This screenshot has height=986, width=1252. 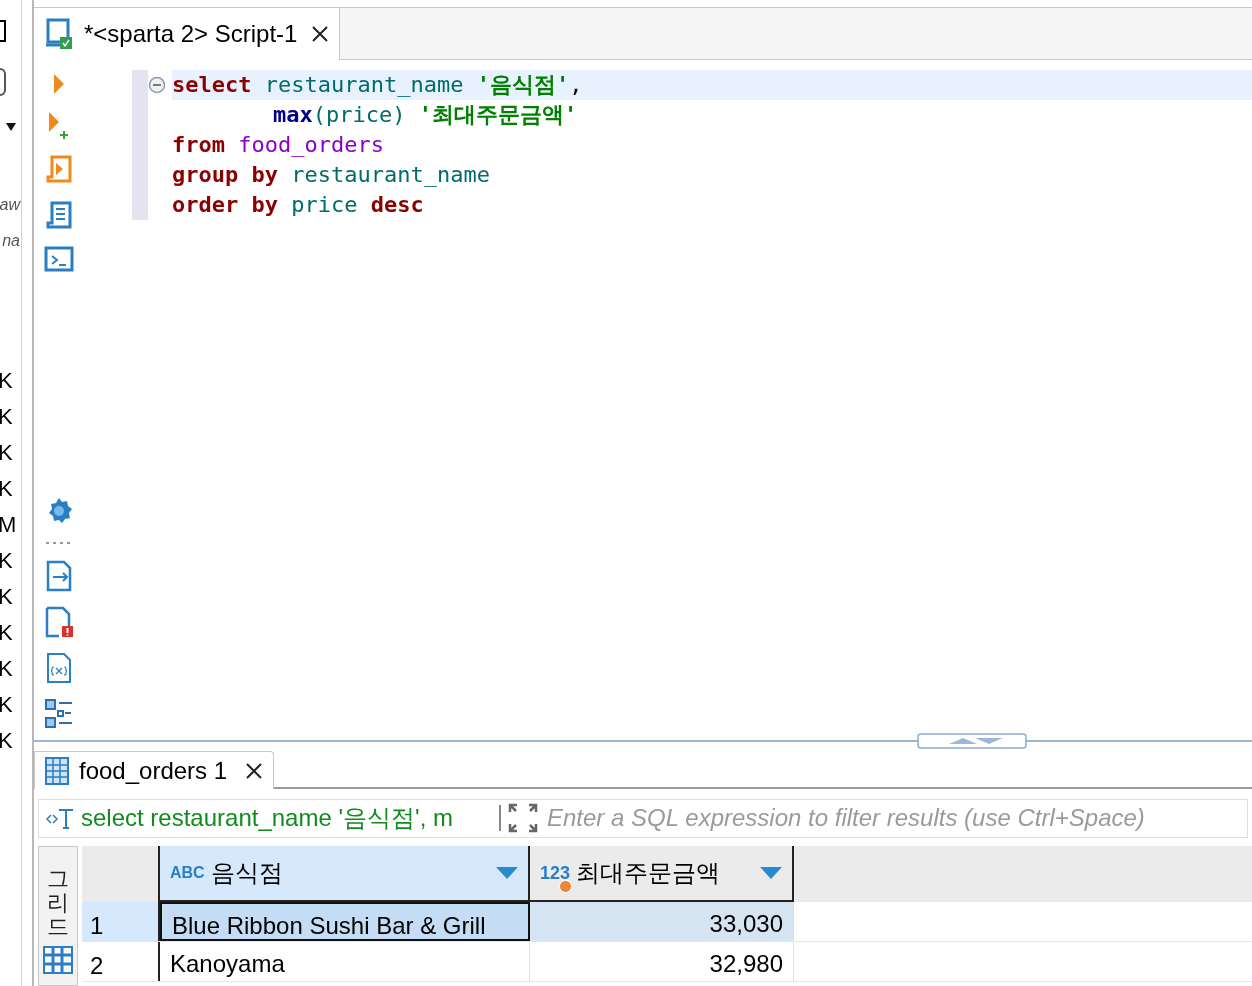 I want to click on filter-input: Enter a SQL expression to filter results (use Ctrl+Space), so click(x=897, y=818).